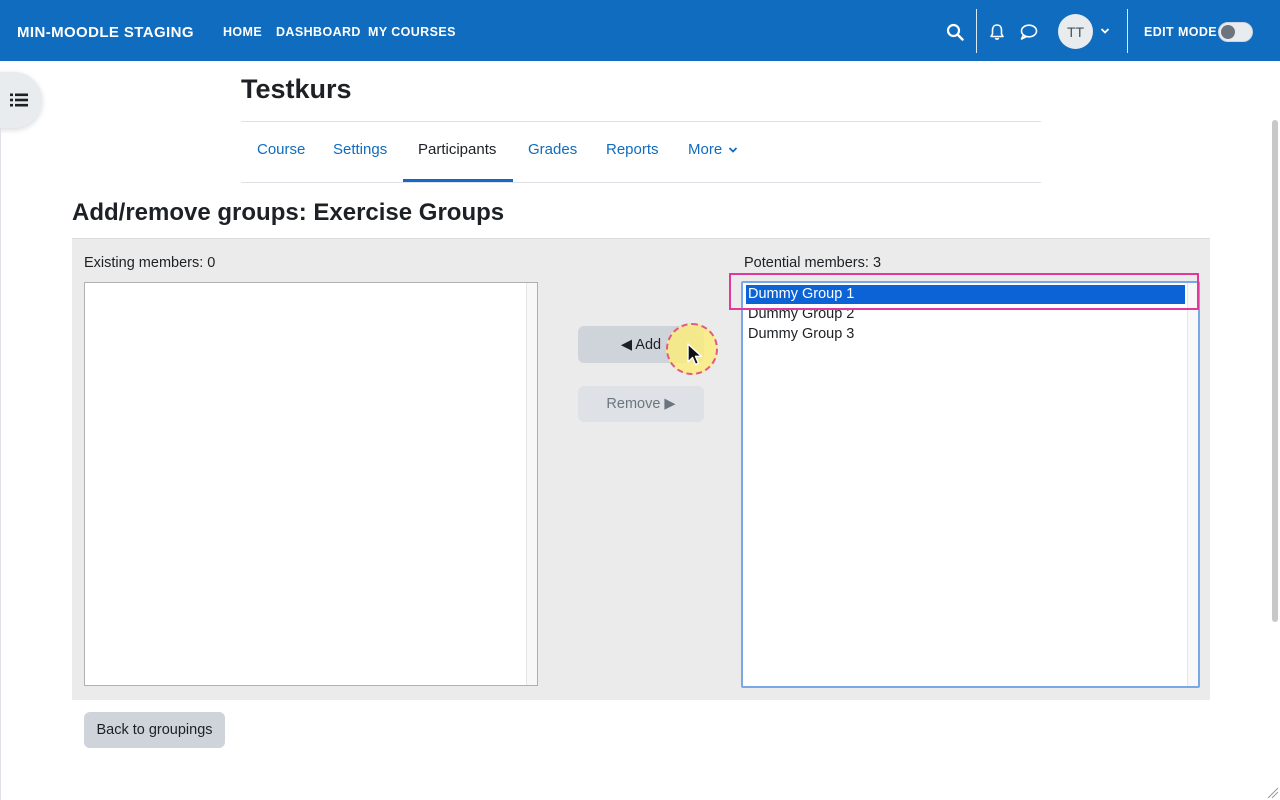 This screenshot has width=1280, height=800. I want to click on tabs-divider, so click(641, 182).